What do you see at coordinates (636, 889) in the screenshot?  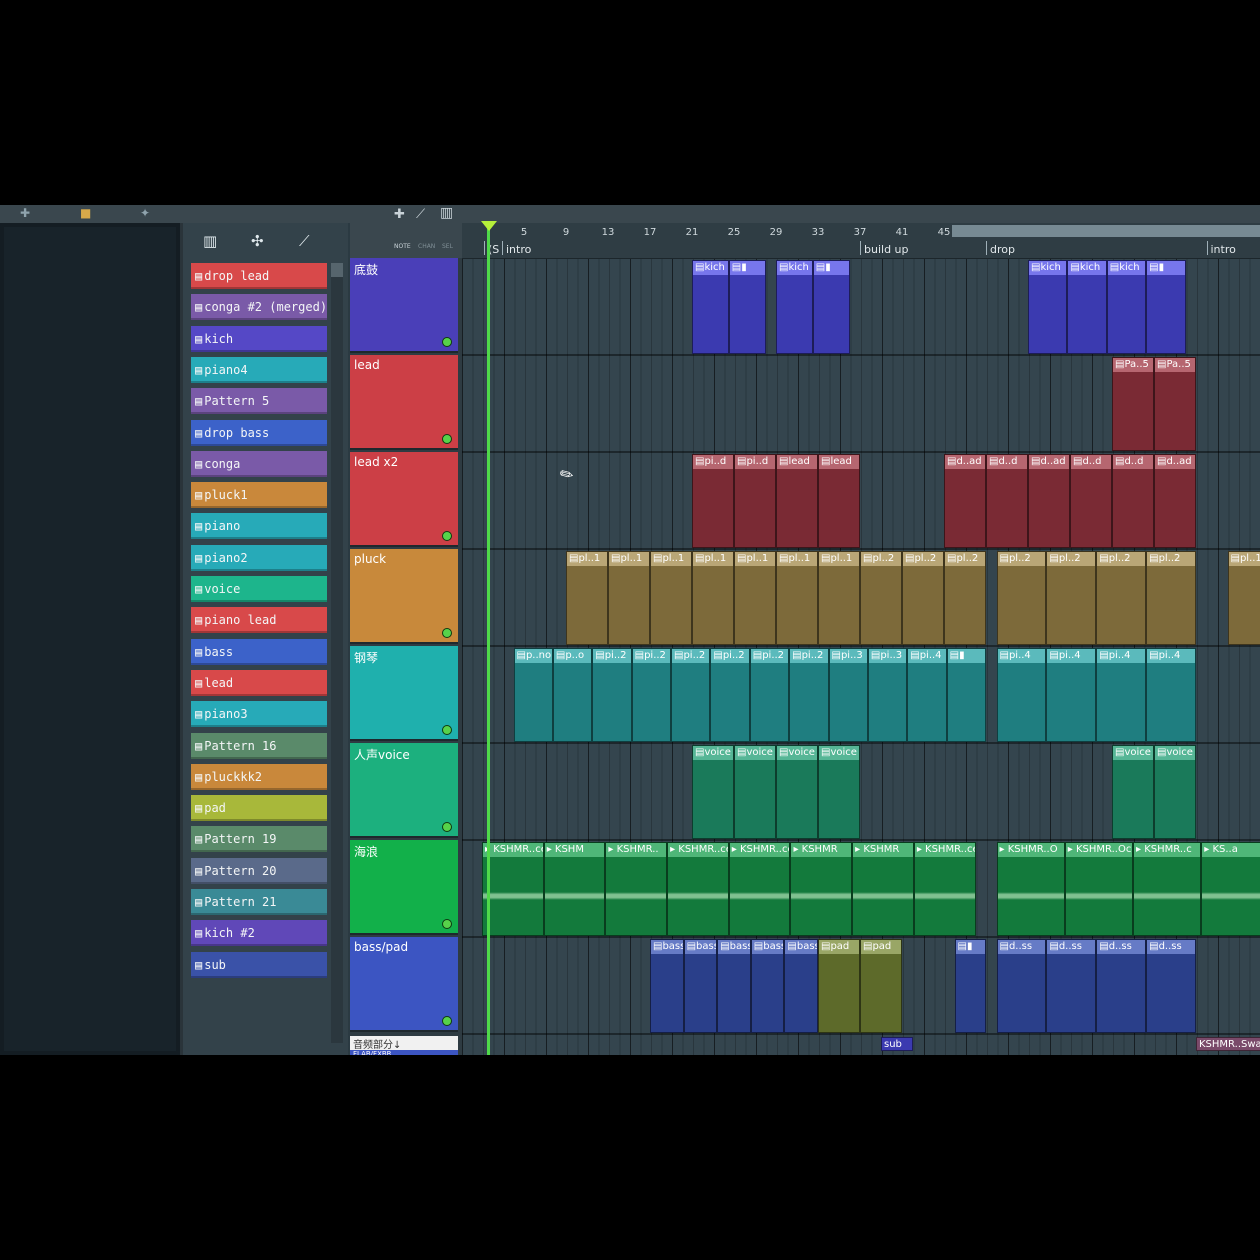 I see `playlist-clip: ▸ KSHMR..` at bounding box center [636, 889].